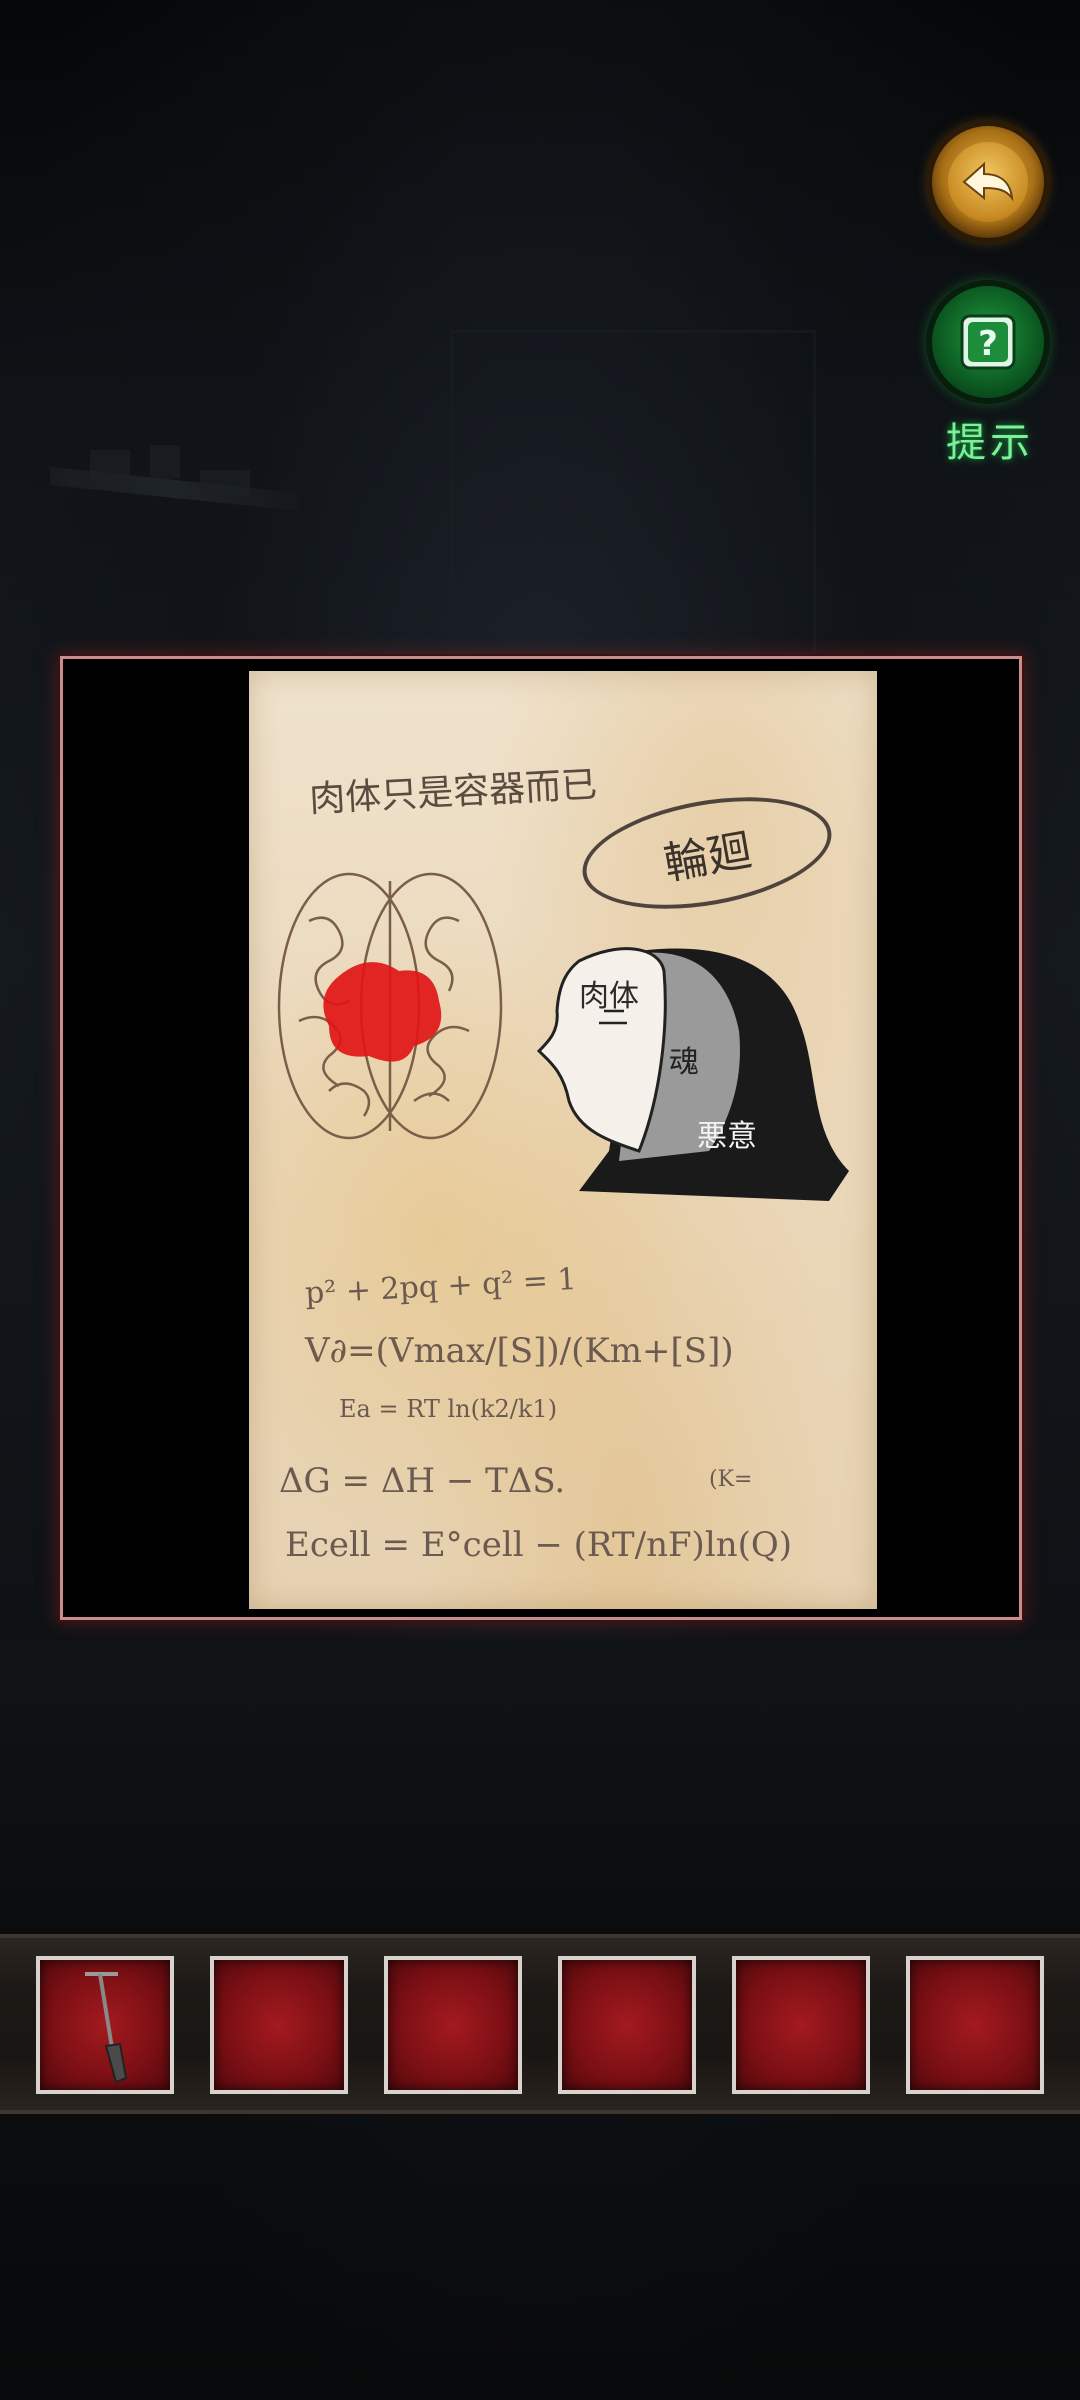  What do you see at coordinates (441, 1286) in the screenshot?
I see `equation-hardy-weinberg: p² + 2pq + q² = 1` at bounding box center [441, 1286].